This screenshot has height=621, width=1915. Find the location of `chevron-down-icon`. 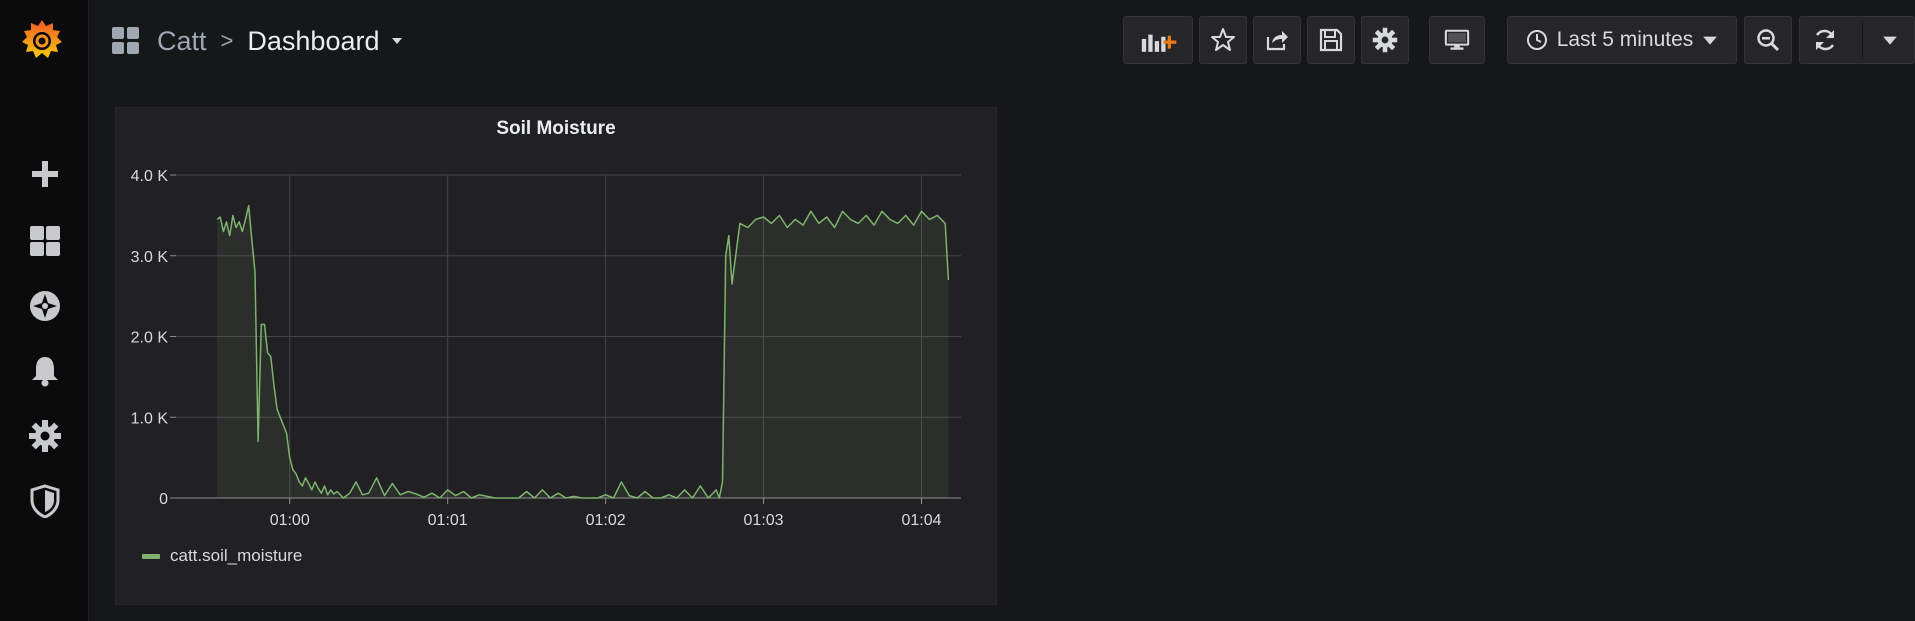

chevron-down-icon is located at coordinates (1710, 40).